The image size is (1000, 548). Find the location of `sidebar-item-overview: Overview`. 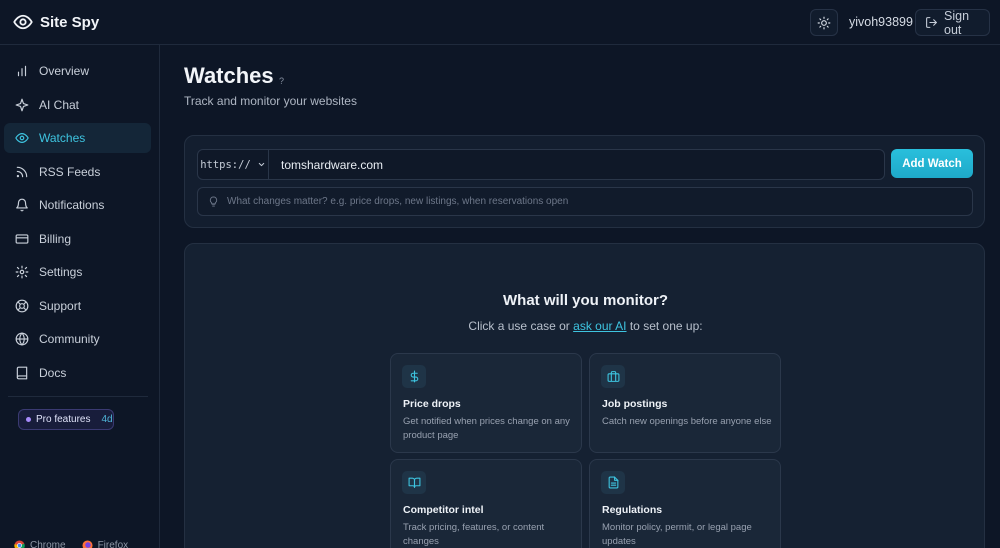

sidebar-item-overview: Overview is located at coordinates (77, 71).